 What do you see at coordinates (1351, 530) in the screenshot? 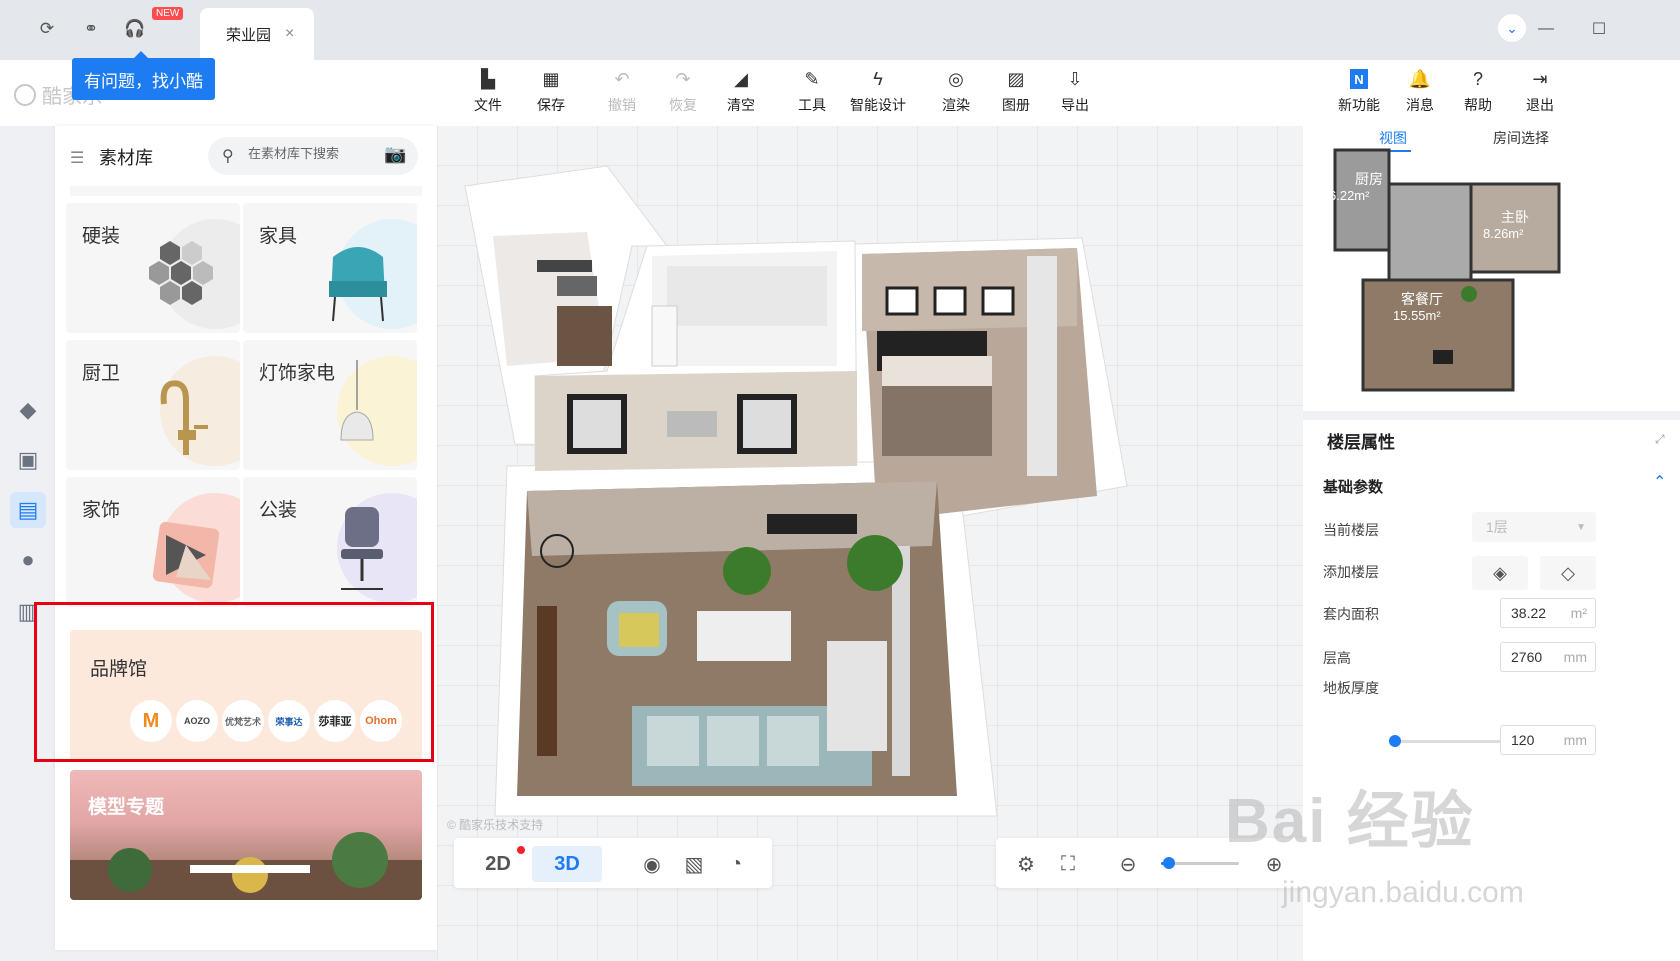
I see `current-floor-label: 当前楼层` at bounding box center [1351, 530].